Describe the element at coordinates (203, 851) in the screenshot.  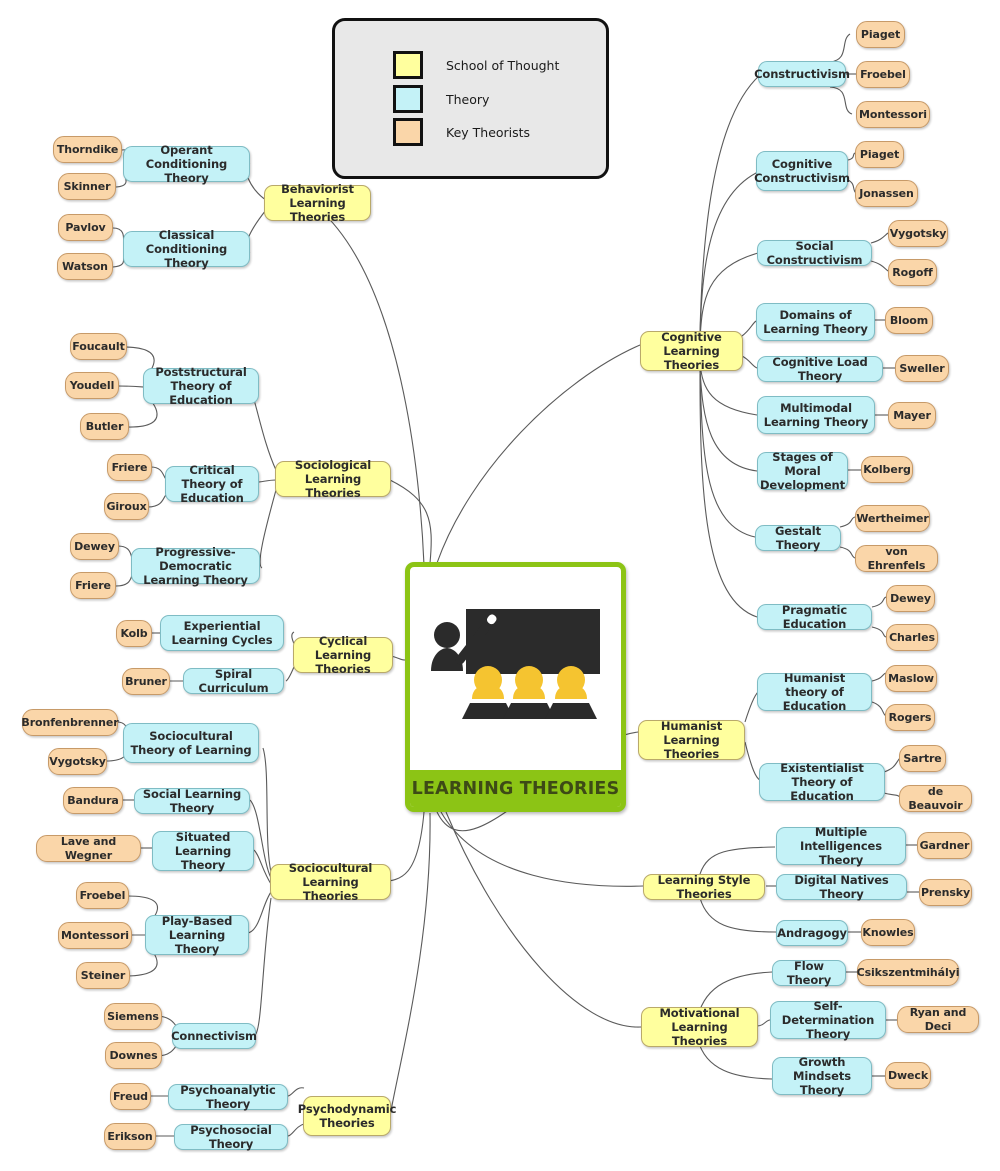
I see `node-situated-learning-theory: Situated Learning Theory` at that location.